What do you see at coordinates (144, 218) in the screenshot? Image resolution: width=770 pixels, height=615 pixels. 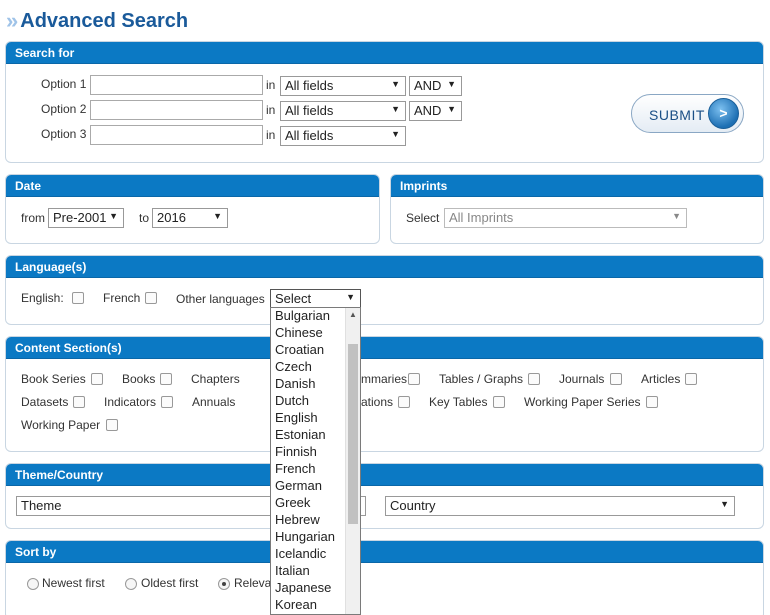 I see `date-to-label: to` at bounding box center [144, 218].